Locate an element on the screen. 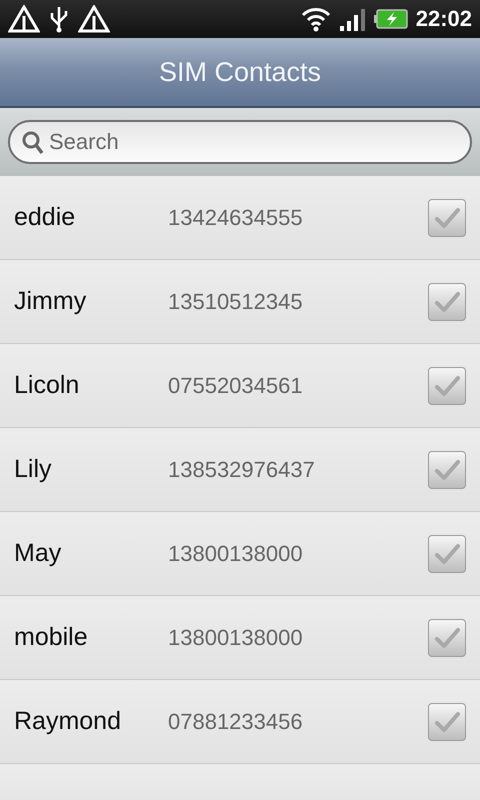 The height and width of the screenshot is (800, 480). contact-name: Jimmy is located at coordinates (51, 301).